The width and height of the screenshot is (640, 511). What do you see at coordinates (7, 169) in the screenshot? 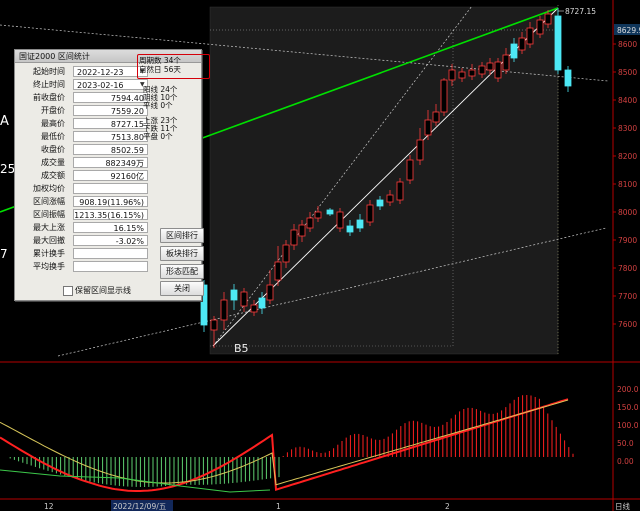
I see `left-label-25: 25` at bounding box center [7, 169].